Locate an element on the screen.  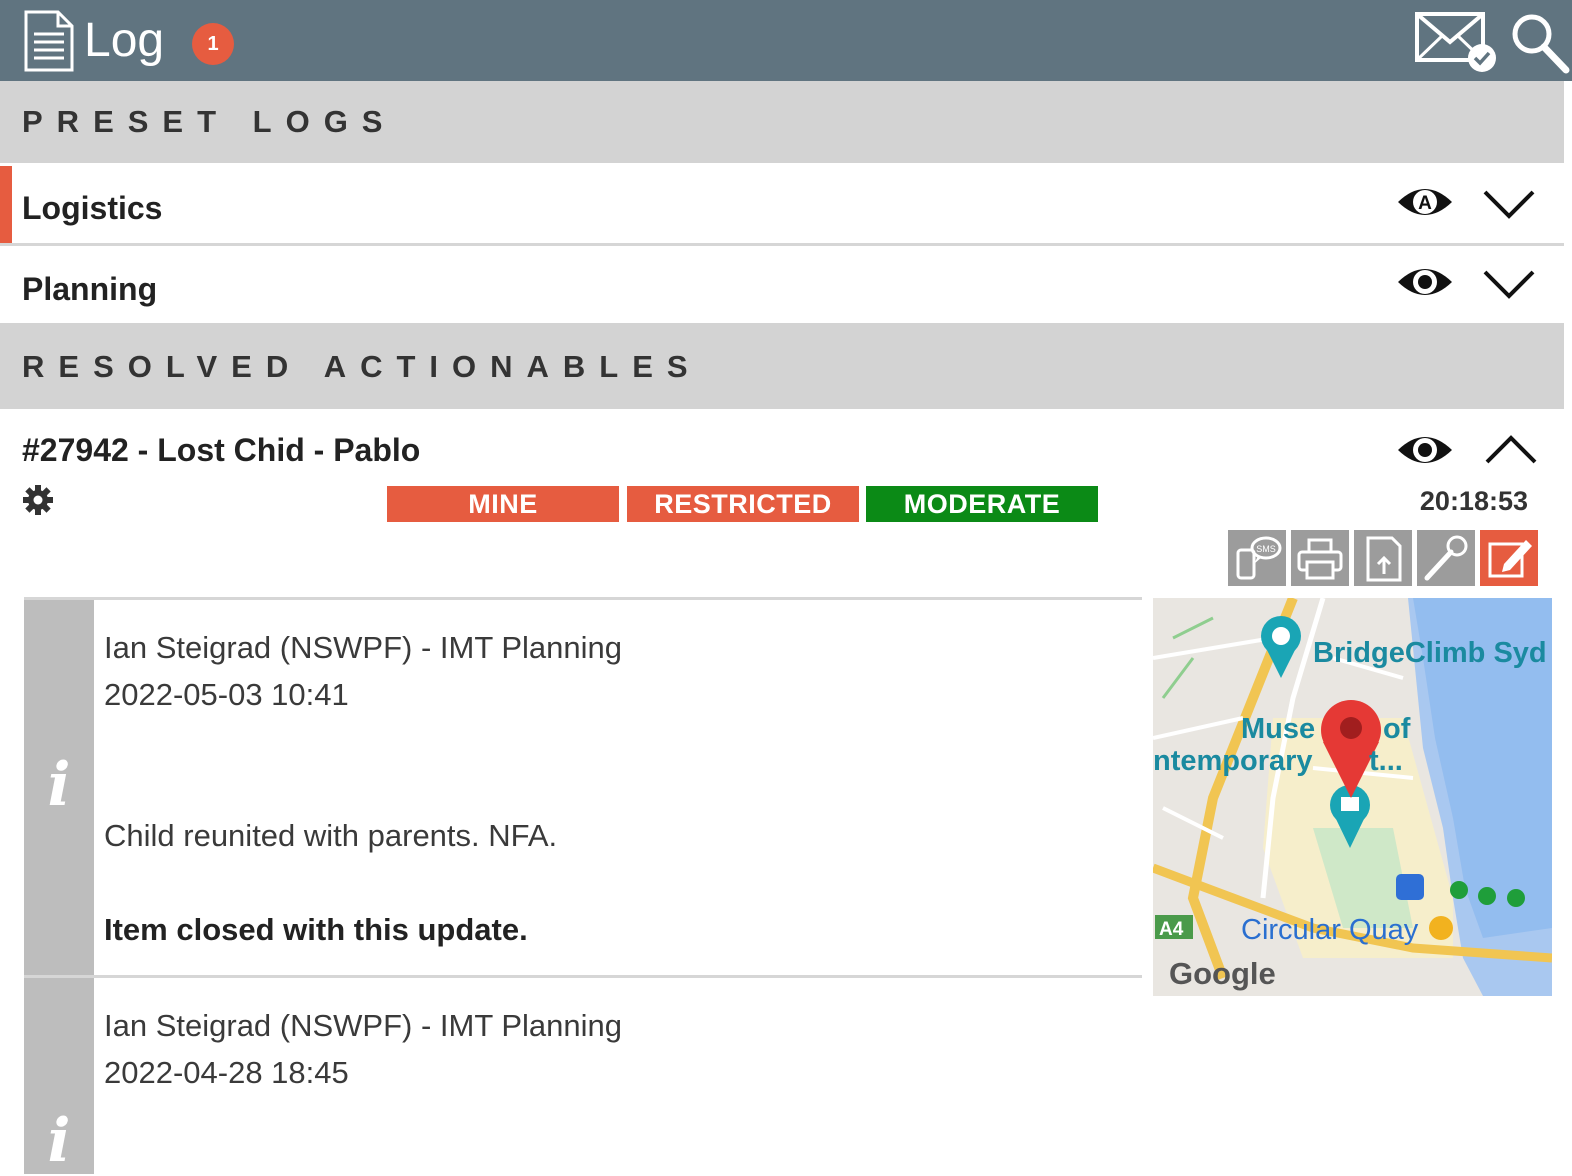
entry-datetime: 2022-05-03 10:41 is located at coordinates (226, 694).